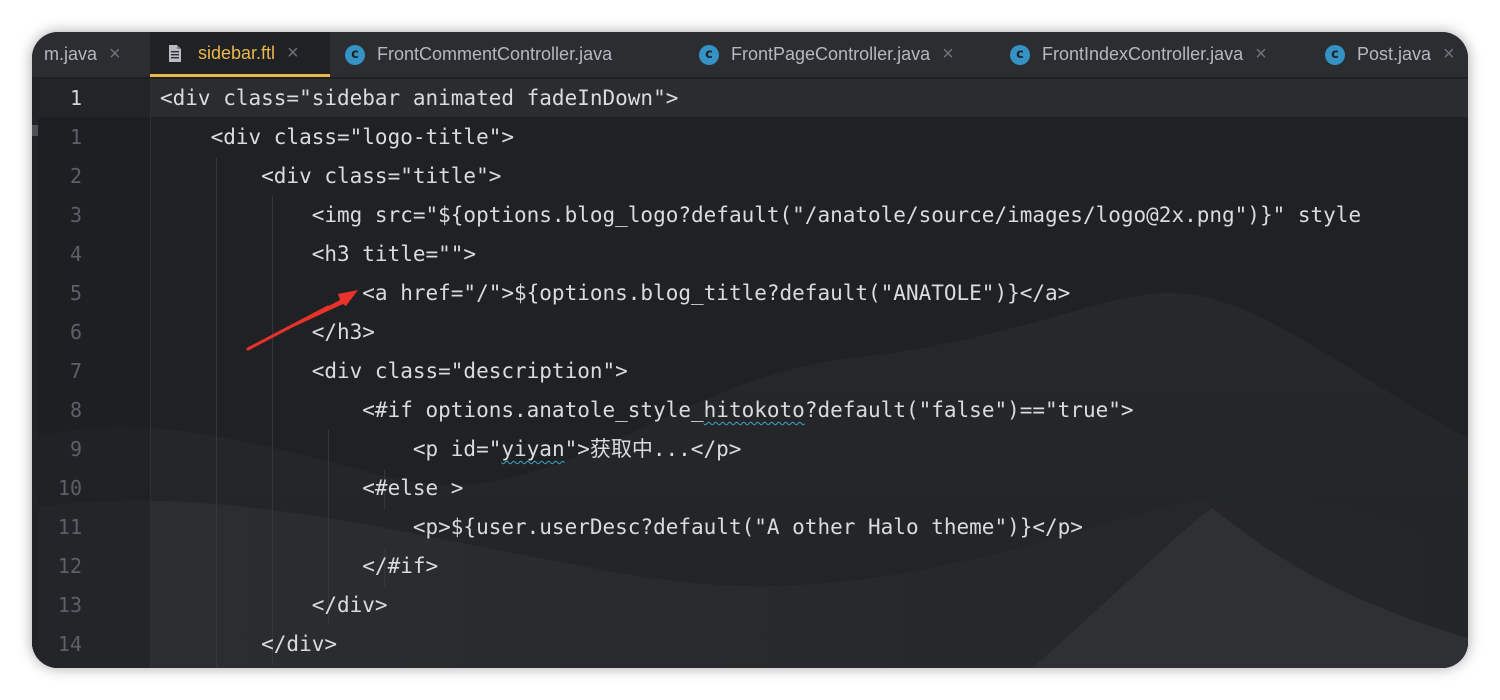 This screenshot has height=700, width=1500. What do you see at coordinates (75, 371) in the screenshot?
I see `line-number: 7` at bounding box center [75, 371].